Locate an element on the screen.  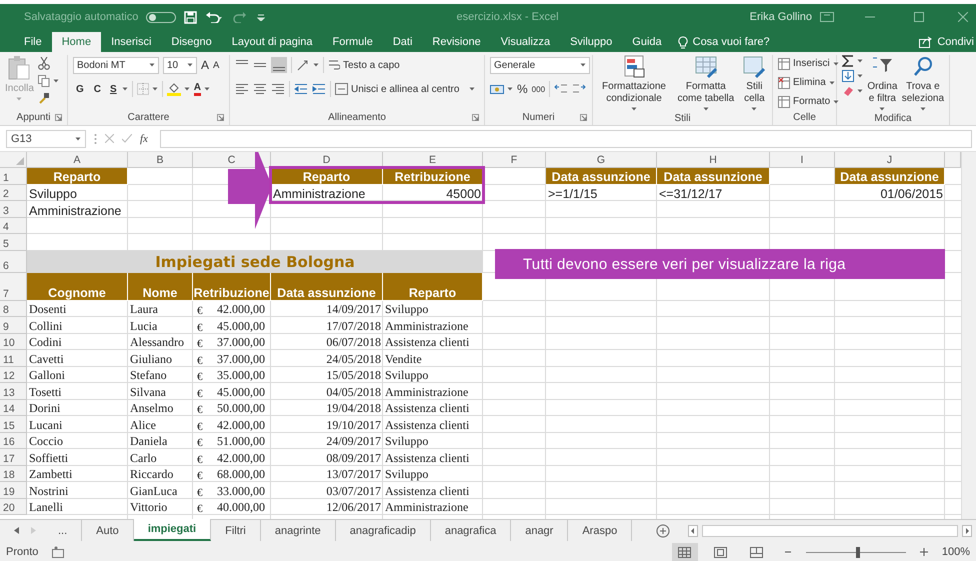
share-icon is located at coordinates (925, 42).